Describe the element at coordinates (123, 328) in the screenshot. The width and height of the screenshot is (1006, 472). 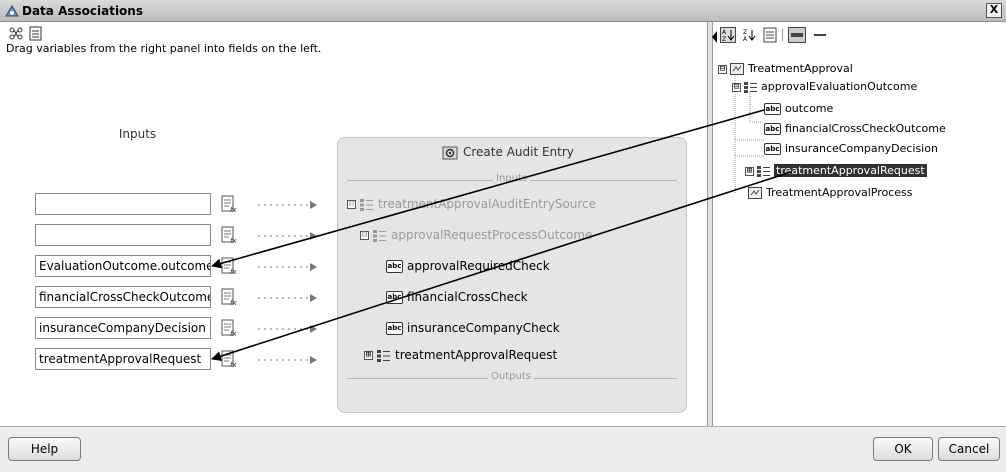
I see `mapping-field: insuranceCompanyDecision` at that location.